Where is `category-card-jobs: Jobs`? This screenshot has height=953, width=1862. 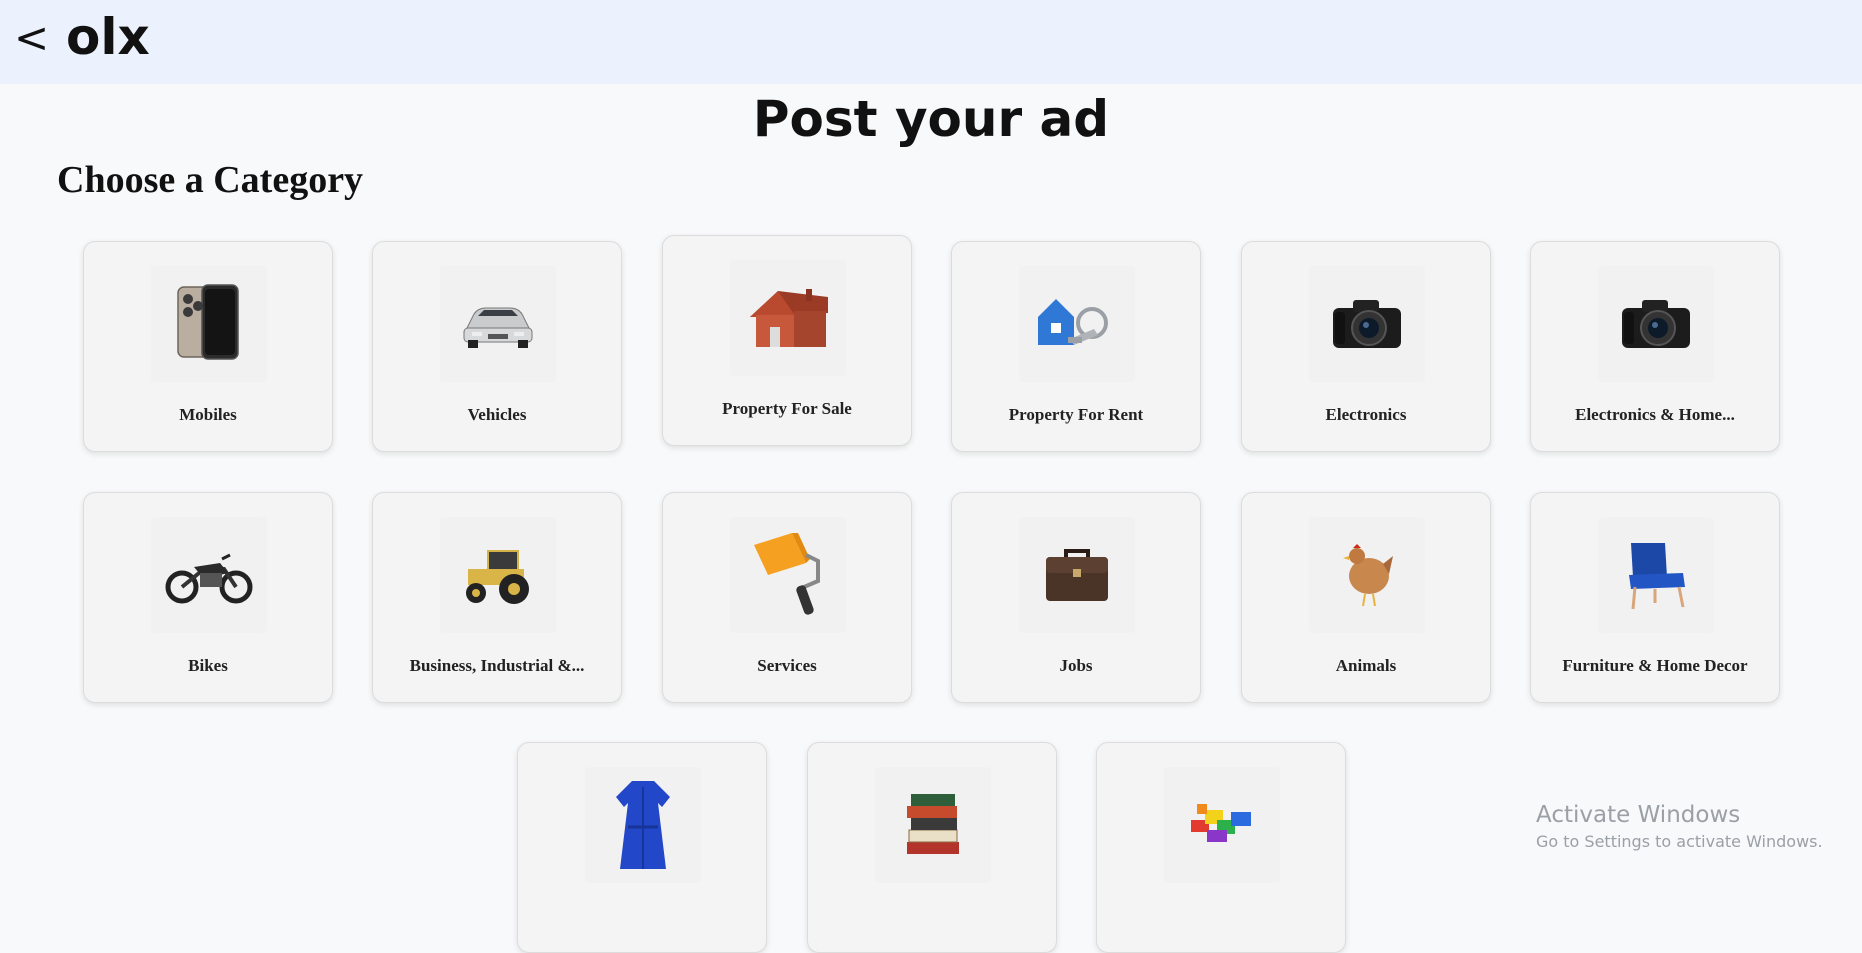 category-card-jobs: Jobs is located at coordinates (1076, 597).